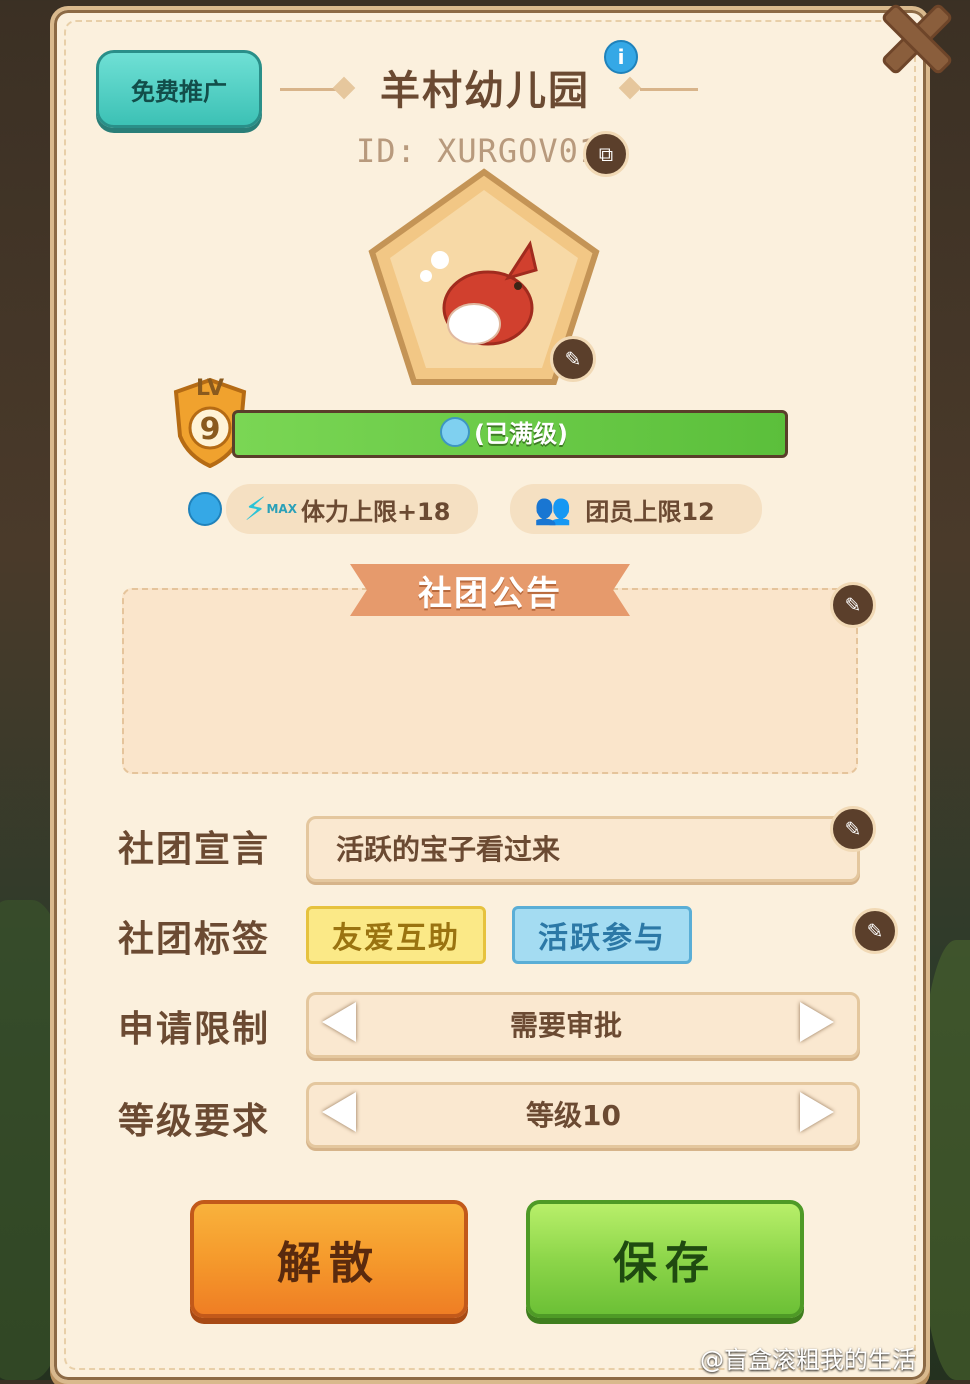 The height and width of the screenshot is (1384, 970). Describe the element at coordinates (375, 511) in the screenshot. I see `stamina-perk-text: 体力上限+18` at that location.